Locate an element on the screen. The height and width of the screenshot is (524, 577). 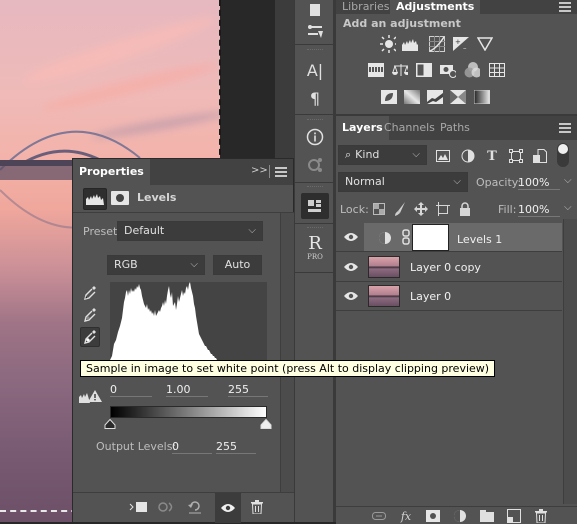
layer-name: Layer 0 copy is located at coordinates (445, 267).